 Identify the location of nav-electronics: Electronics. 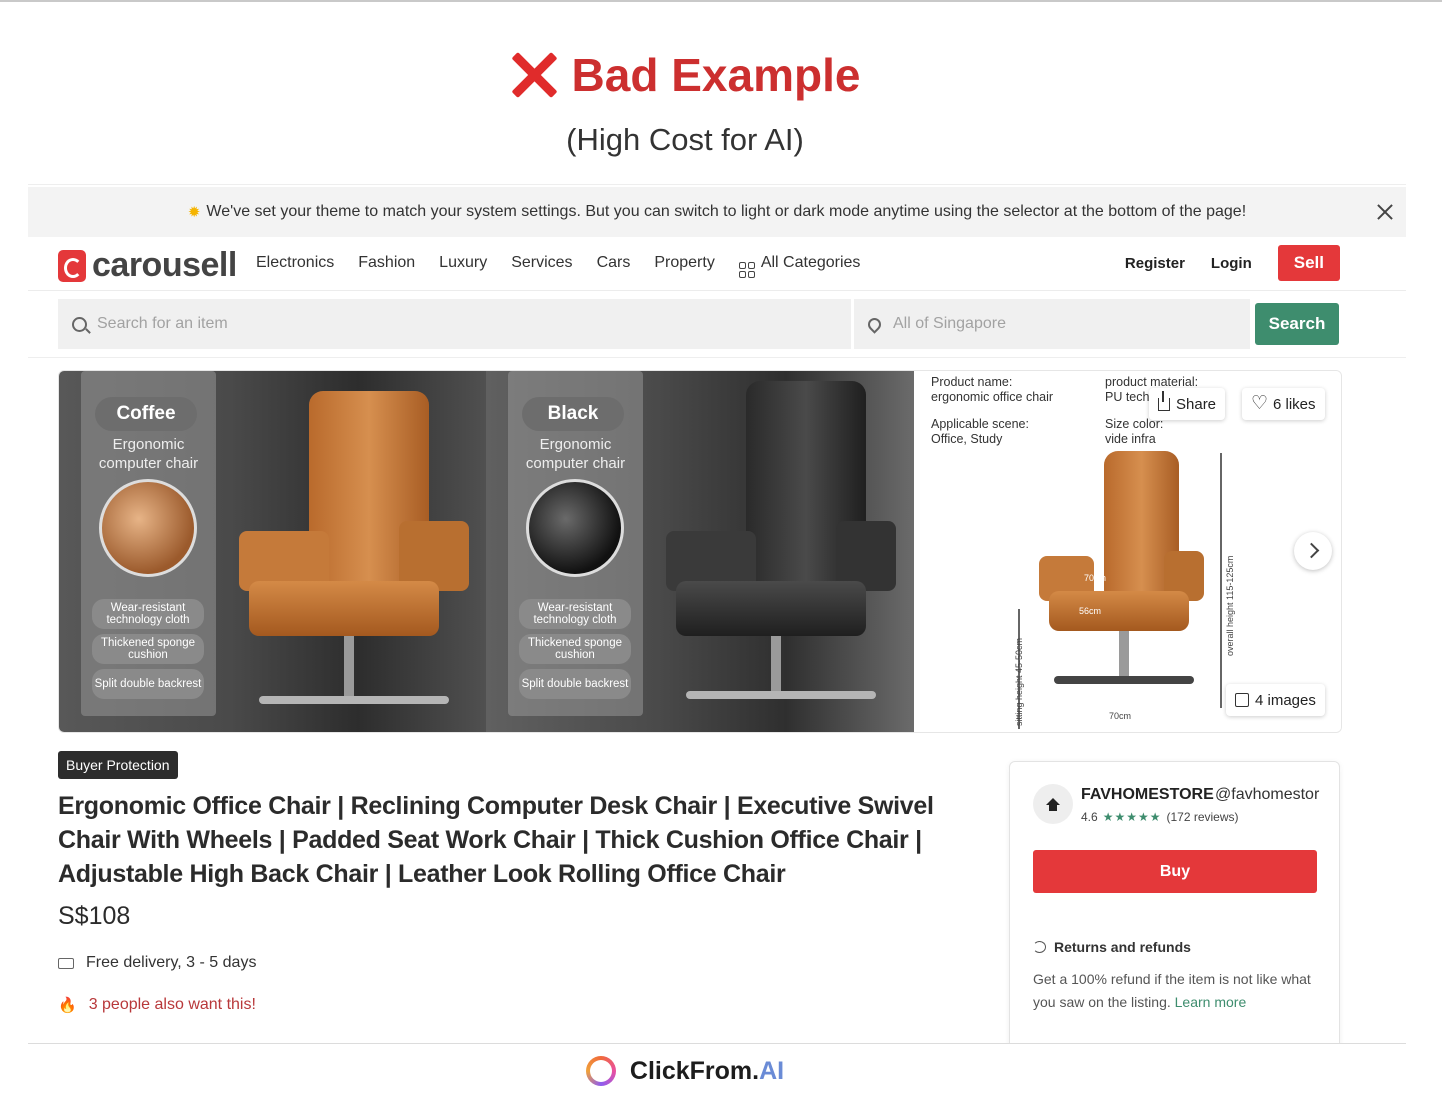
(295, 266).